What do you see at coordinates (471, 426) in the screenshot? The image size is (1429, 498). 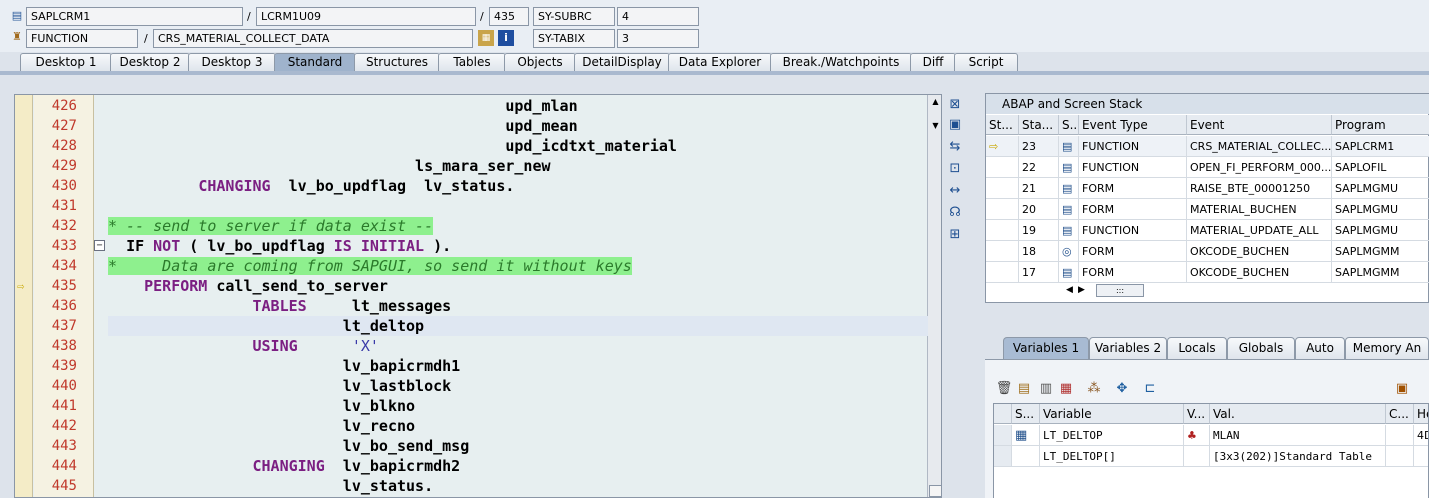 I see `code-line: 442 lv_recno` at bounding box center [471, 426].